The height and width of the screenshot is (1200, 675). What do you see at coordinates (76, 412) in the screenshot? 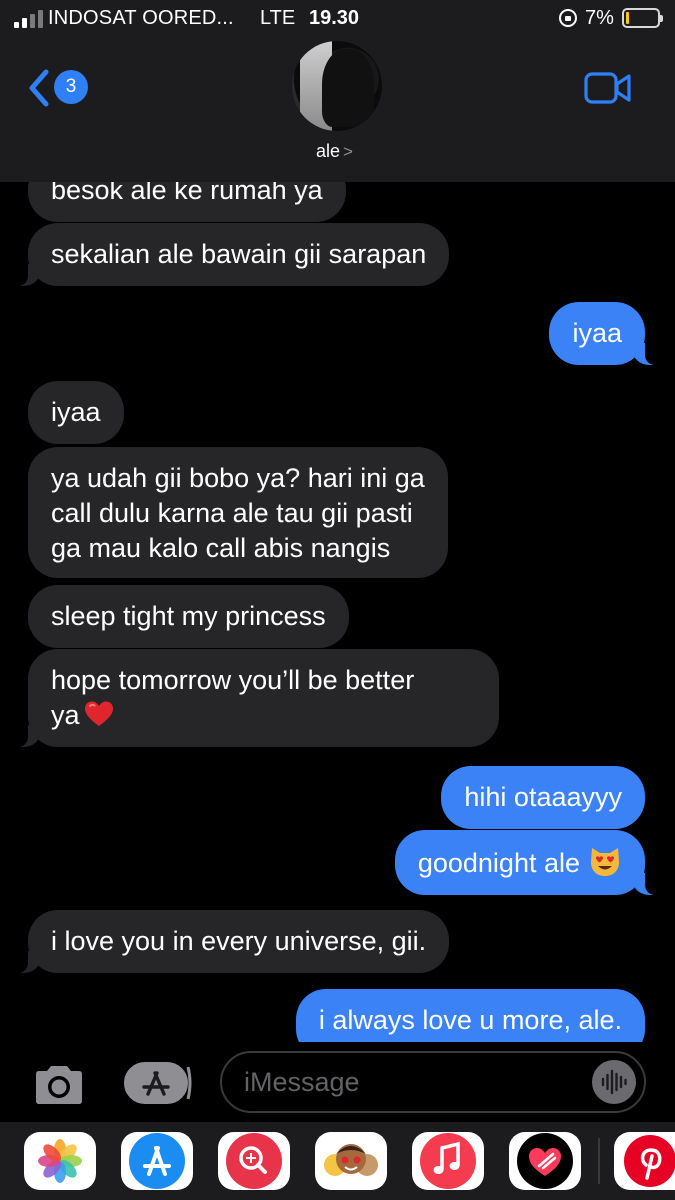
I see `message-bubble-received: iyaa` at bounding box center [76, 412].